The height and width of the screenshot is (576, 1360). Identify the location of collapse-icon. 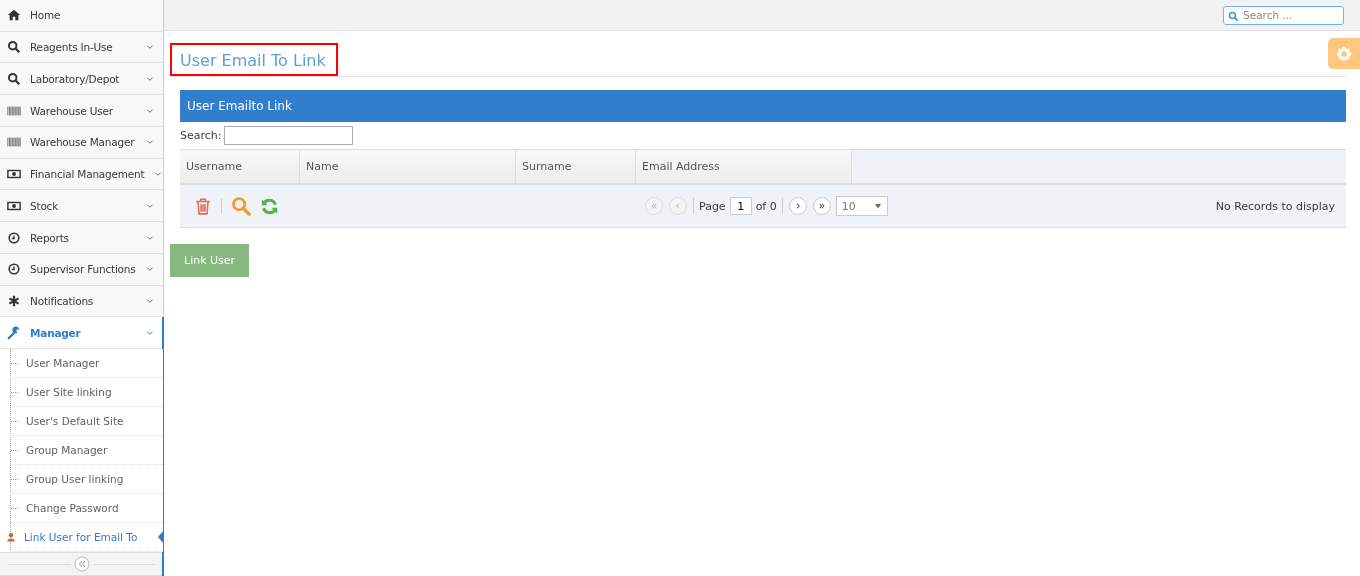
(81, 564).